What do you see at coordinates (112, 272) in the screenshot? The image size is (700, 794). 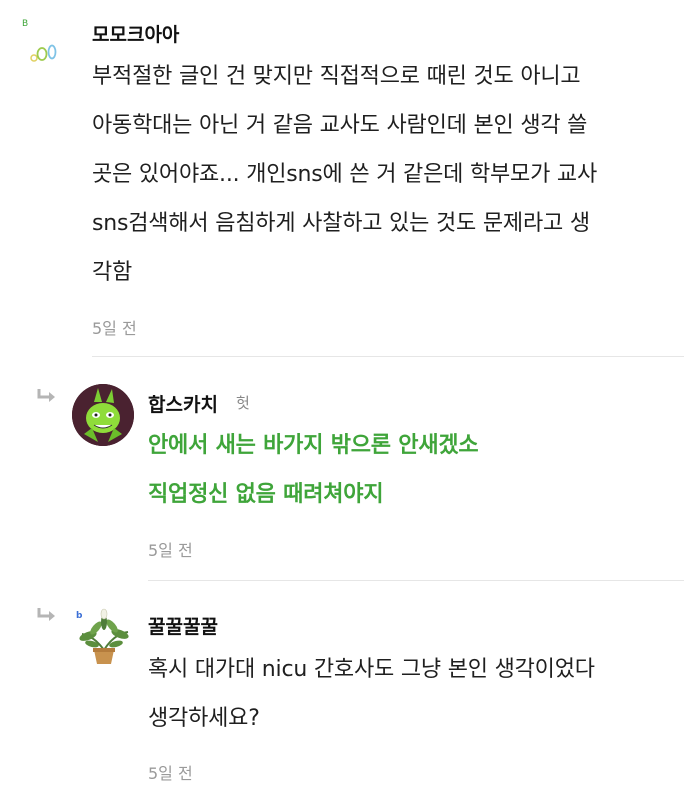 I see `comment-line: 각함` at bounding box center [112, 272].